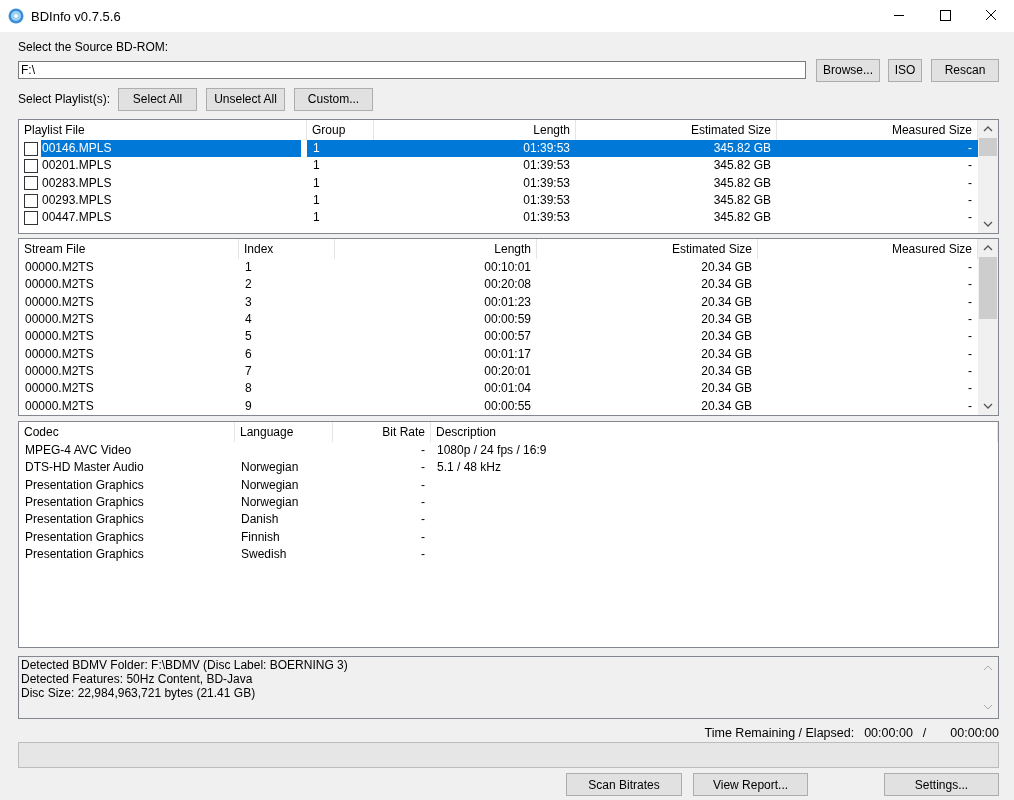  I want to click on table-cell-text: 5, so click(248, 337).